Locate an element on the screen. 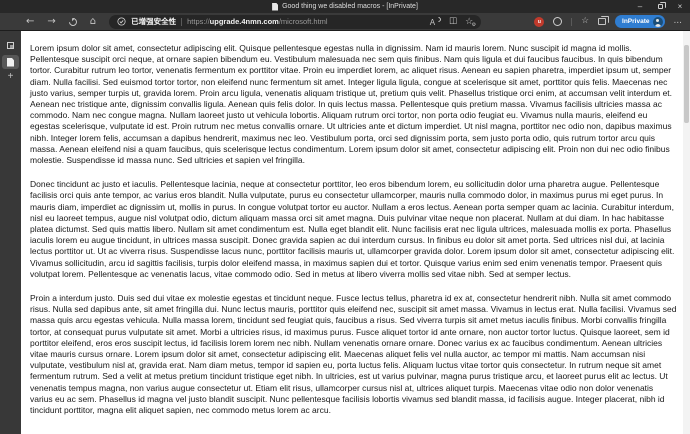  restore-icon is located at coordinates (661, 5).